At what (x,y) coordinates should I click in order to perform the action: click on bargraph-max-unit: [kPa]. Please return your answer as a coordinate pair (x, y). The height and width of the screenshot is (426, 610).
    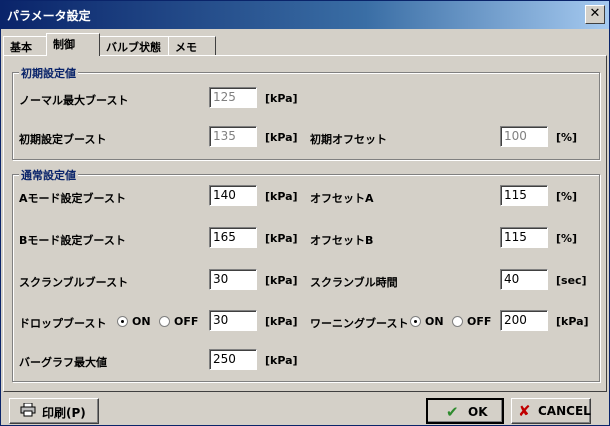
    Looking at the image, I should click on (281, 360).